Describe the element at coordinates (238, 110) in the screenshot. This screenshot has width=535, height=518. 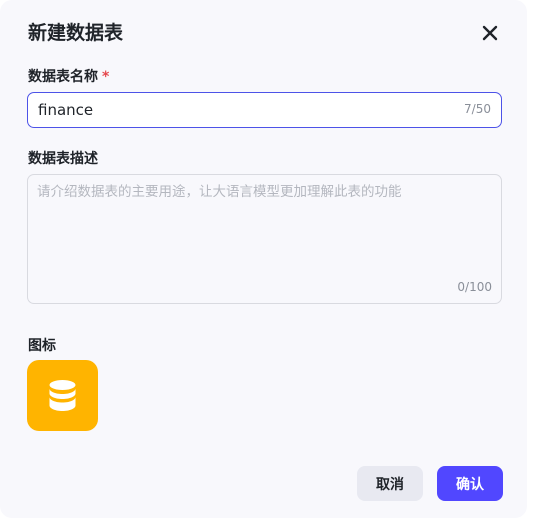
I see `table-name-input` at that location.